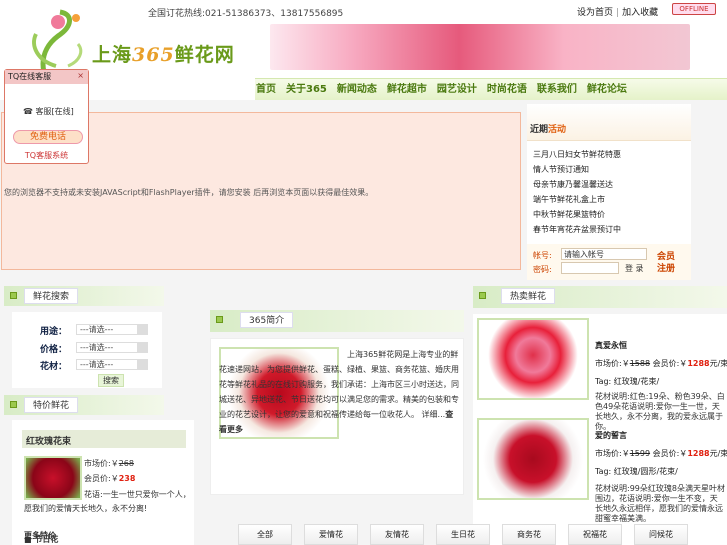 The height and width of the screenshot is (545, 727). I want to click on hot-section-header: 热卖鲜花, so click(600, 297).